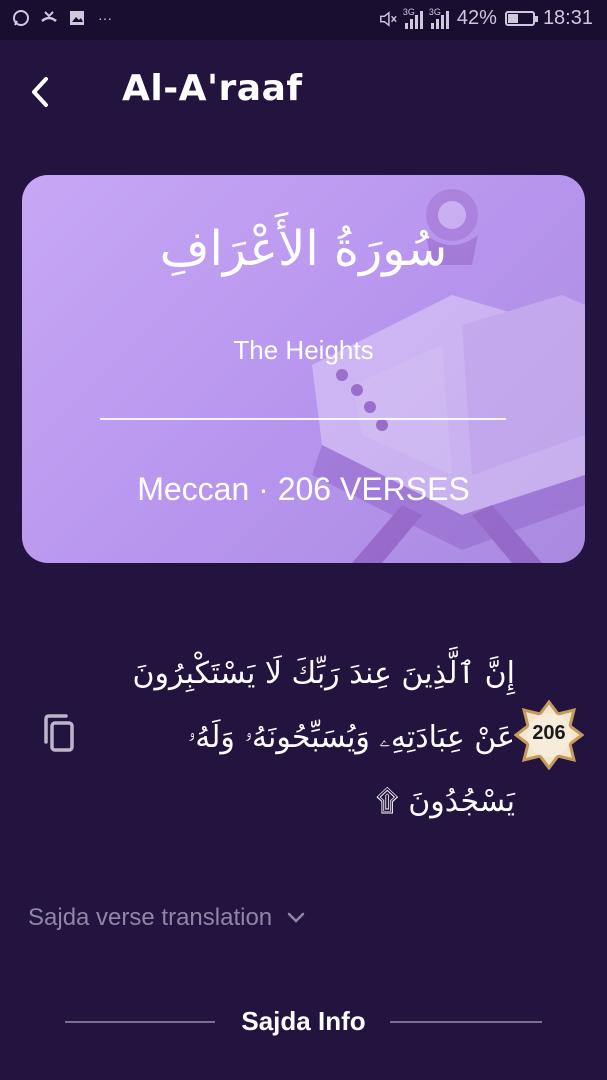  Describe the element at coordinates (303, 20) in the screenshot. I see `status-bar: ··· 3G 3G 42% 18:31` at that location.